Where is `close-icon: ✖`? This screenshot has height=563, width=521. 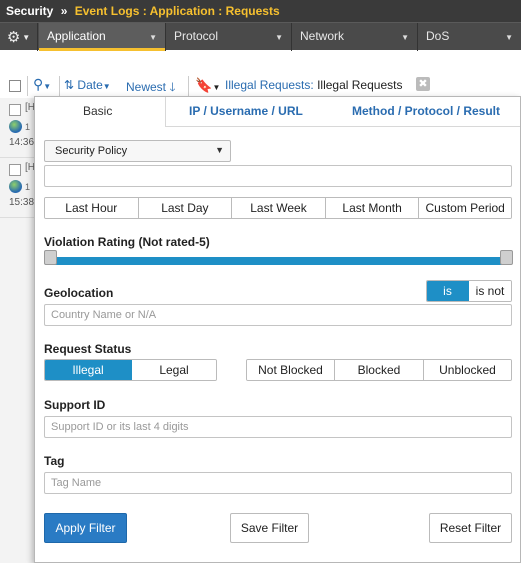 close-icon: ✖ is located at coordinates (423, 84).